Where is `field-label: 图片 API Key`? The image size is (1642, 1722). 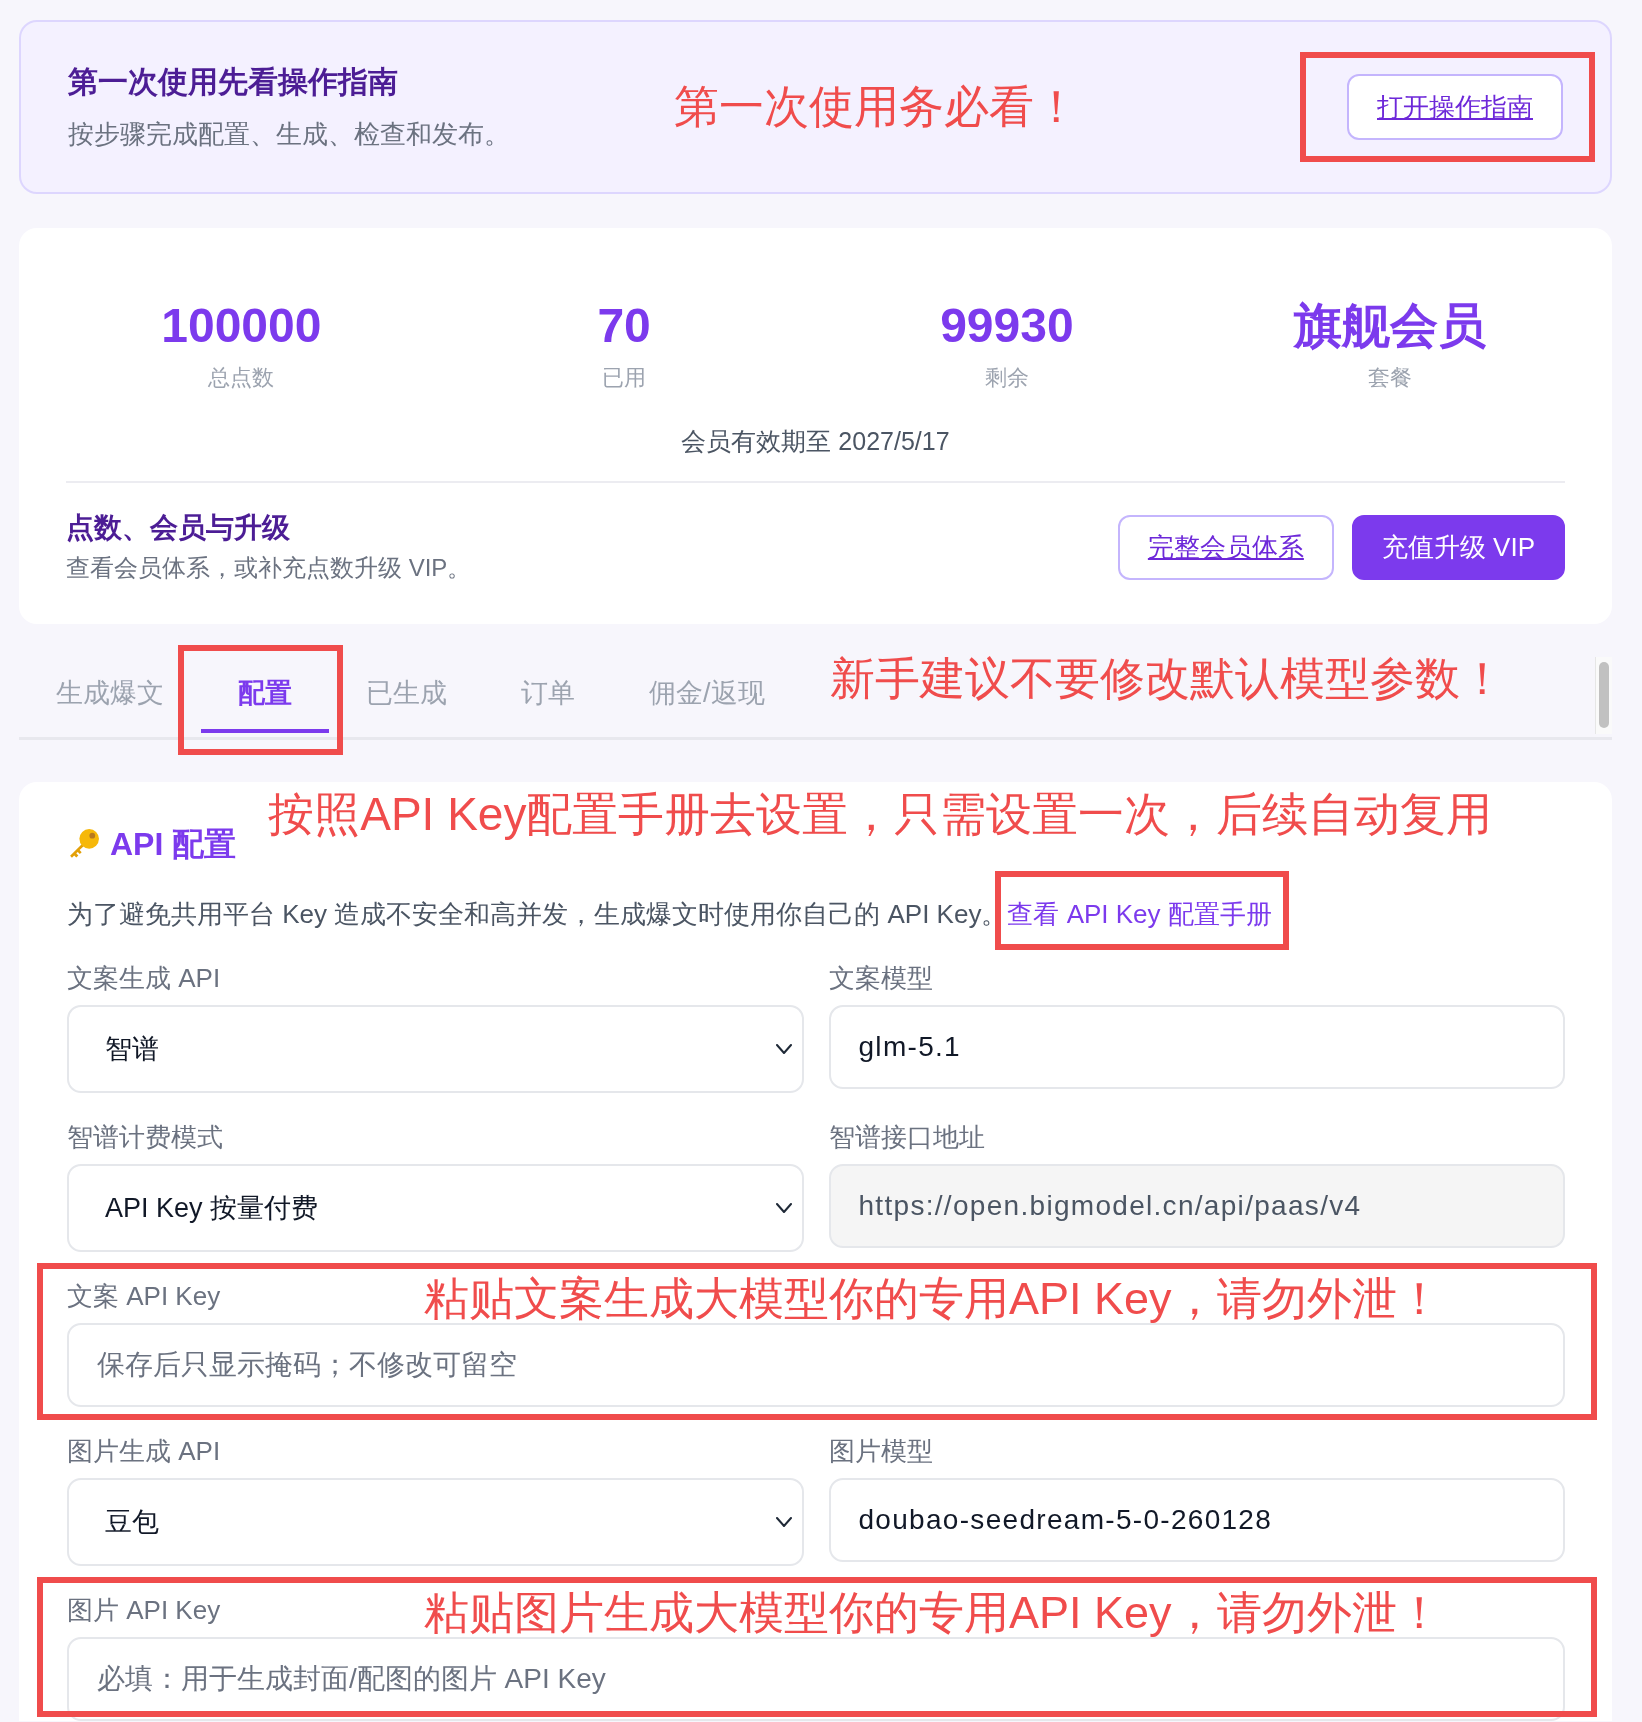 field-label: 图片 API Key is located at coordinates (144, 1610).